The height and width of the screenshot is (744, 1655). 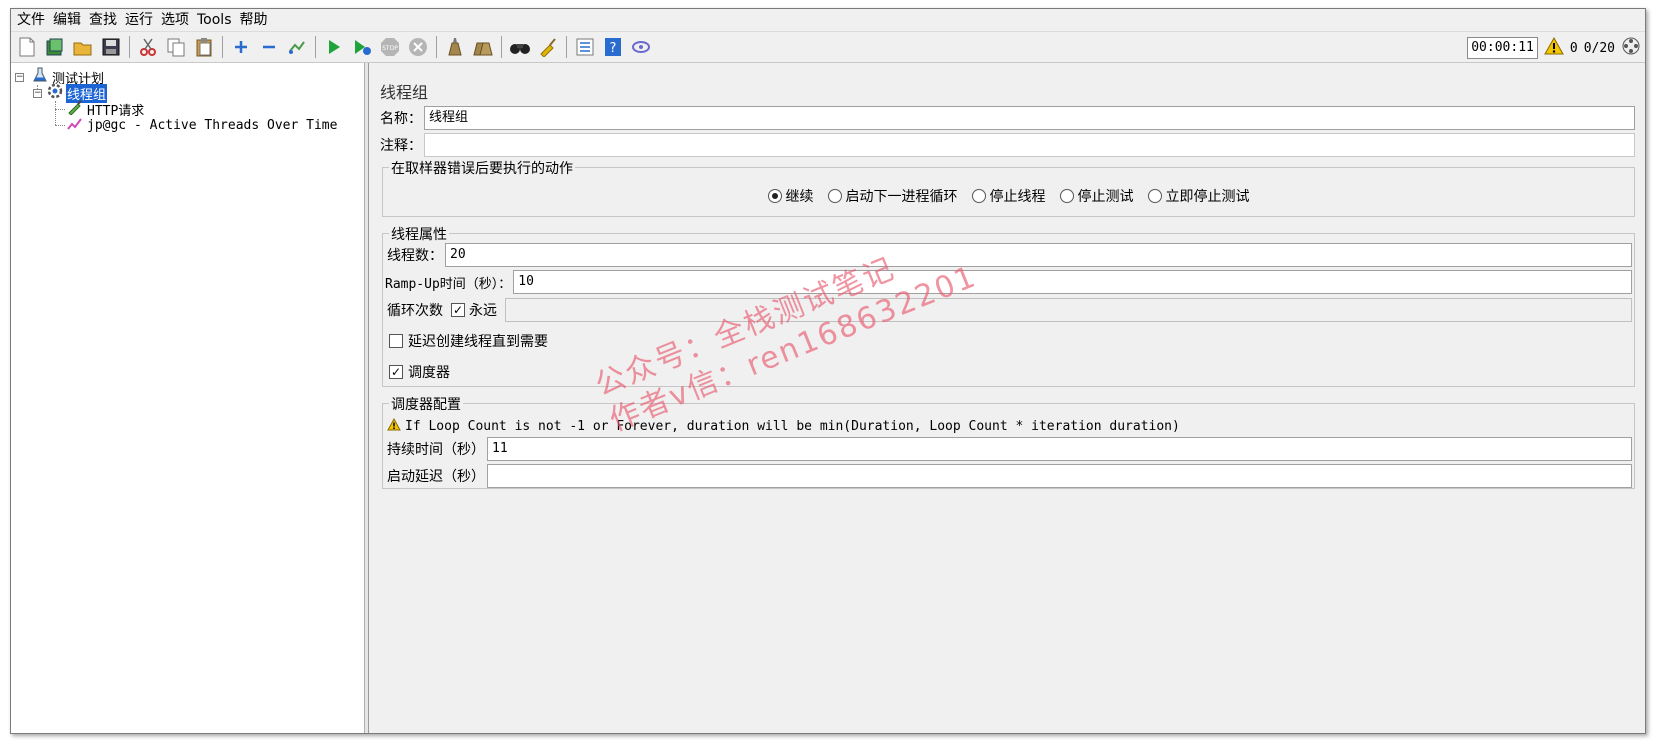 I want to click on scheduler-config-title: 调度器配置, so click(x=426, y=404).